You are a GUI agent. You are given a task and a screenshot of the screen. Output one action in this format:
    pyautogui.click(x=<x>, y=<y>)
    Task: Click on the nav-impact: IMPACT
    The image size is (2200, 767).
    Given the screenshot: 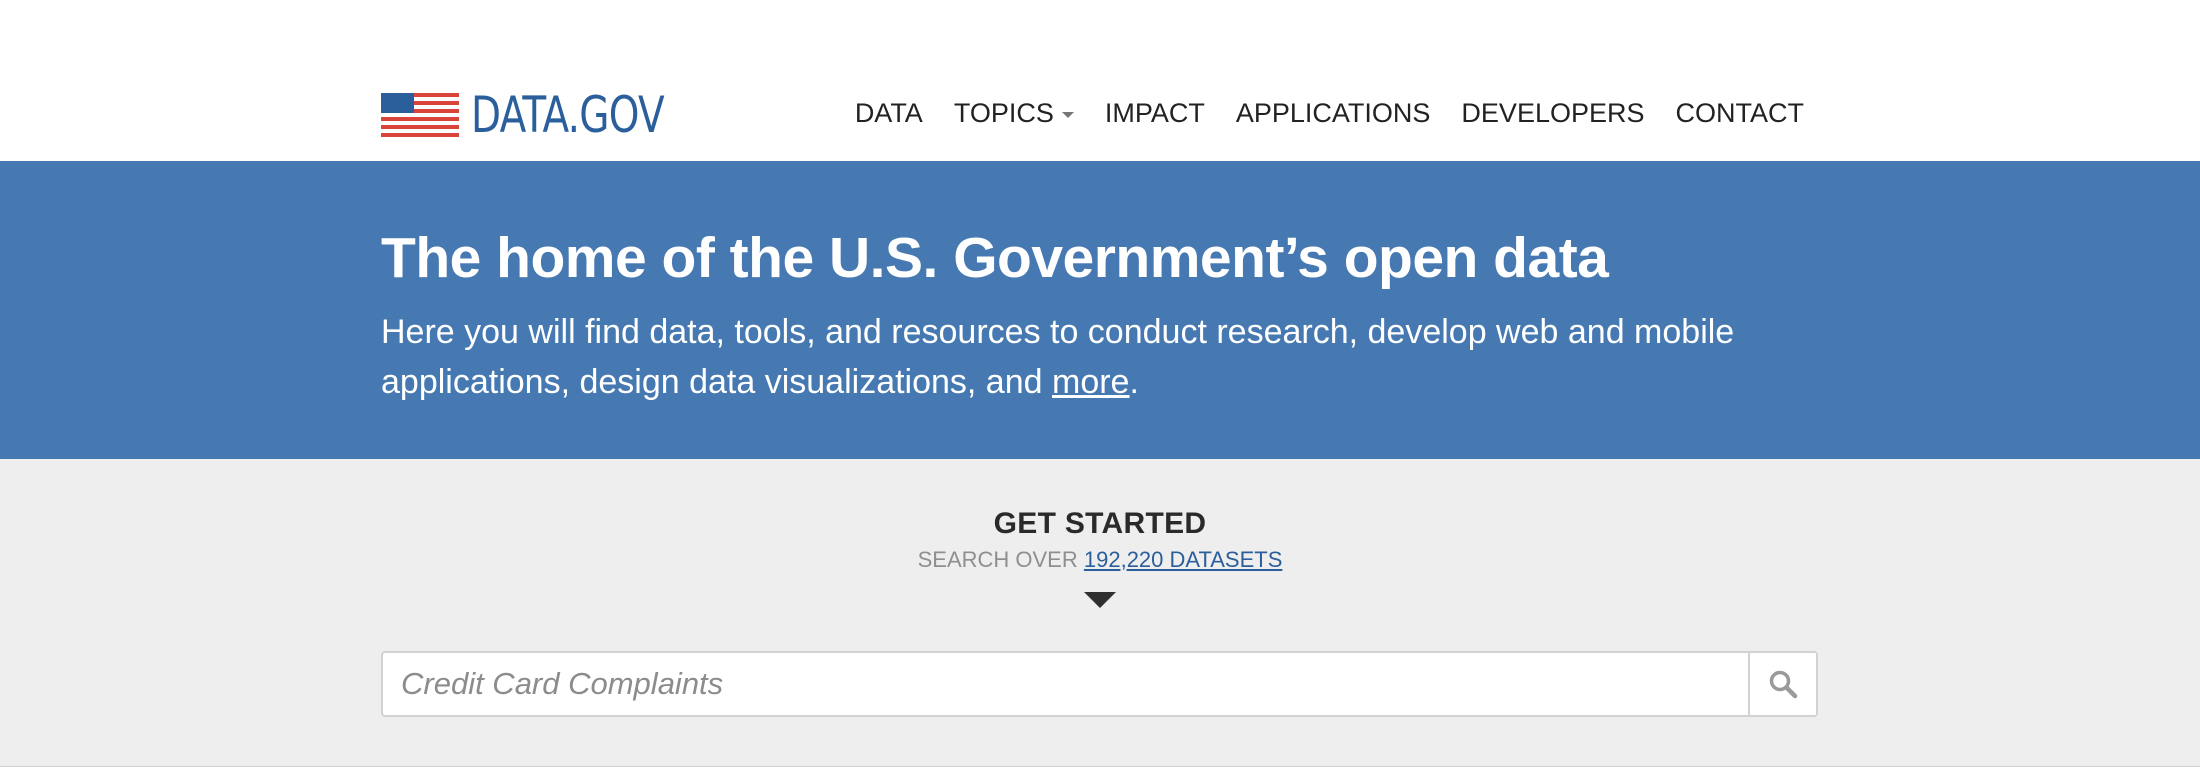 What is the action you would take?
    pyautogui.click(x=1155, y=113)
    